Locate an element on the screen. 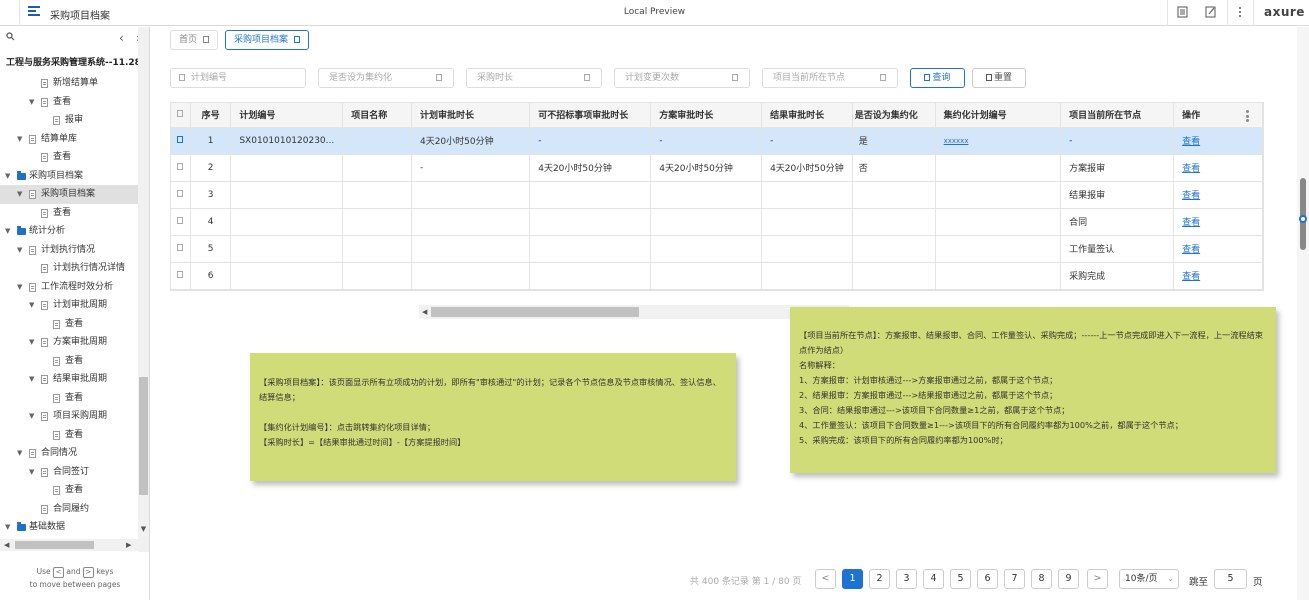 The image size is (1309, 600). page-button: 5 is located at coordinates (960, 579).